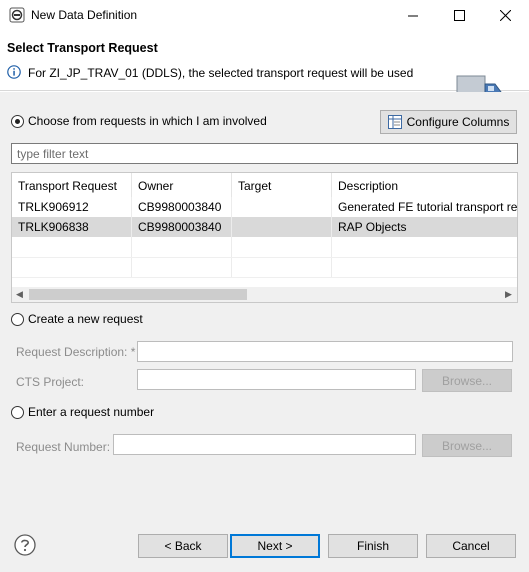 The image size is (529, 572). Describe the element at coordinates (424, 185) in the screenshot. I see `column-header-description: Description` at that location.